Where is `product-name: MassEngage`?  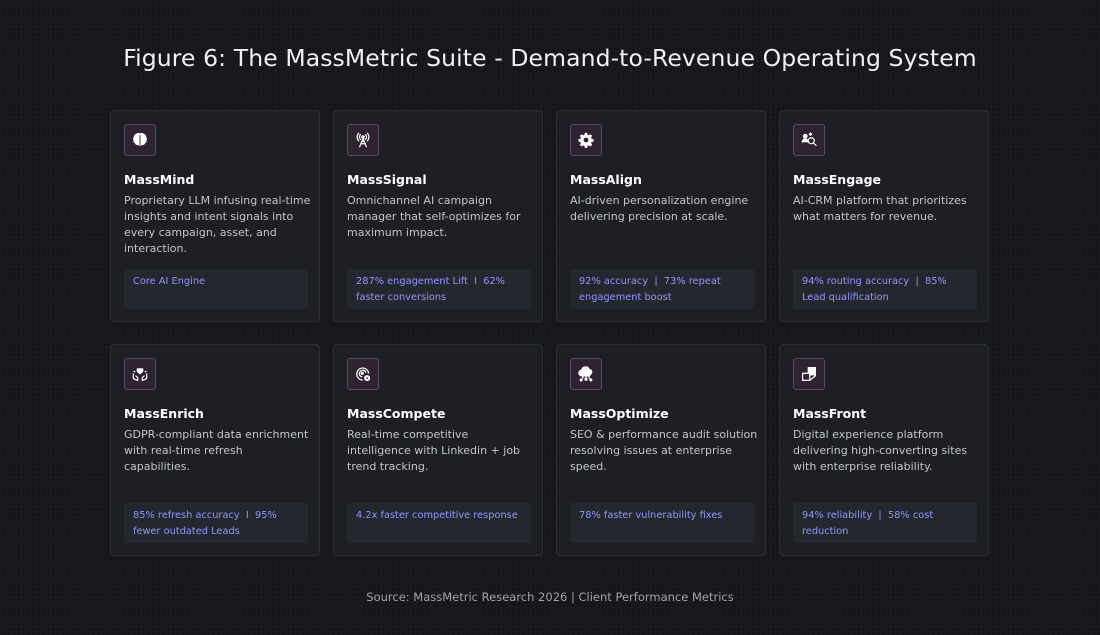 product-name: MassEngage is located at coordinates (837, 179).